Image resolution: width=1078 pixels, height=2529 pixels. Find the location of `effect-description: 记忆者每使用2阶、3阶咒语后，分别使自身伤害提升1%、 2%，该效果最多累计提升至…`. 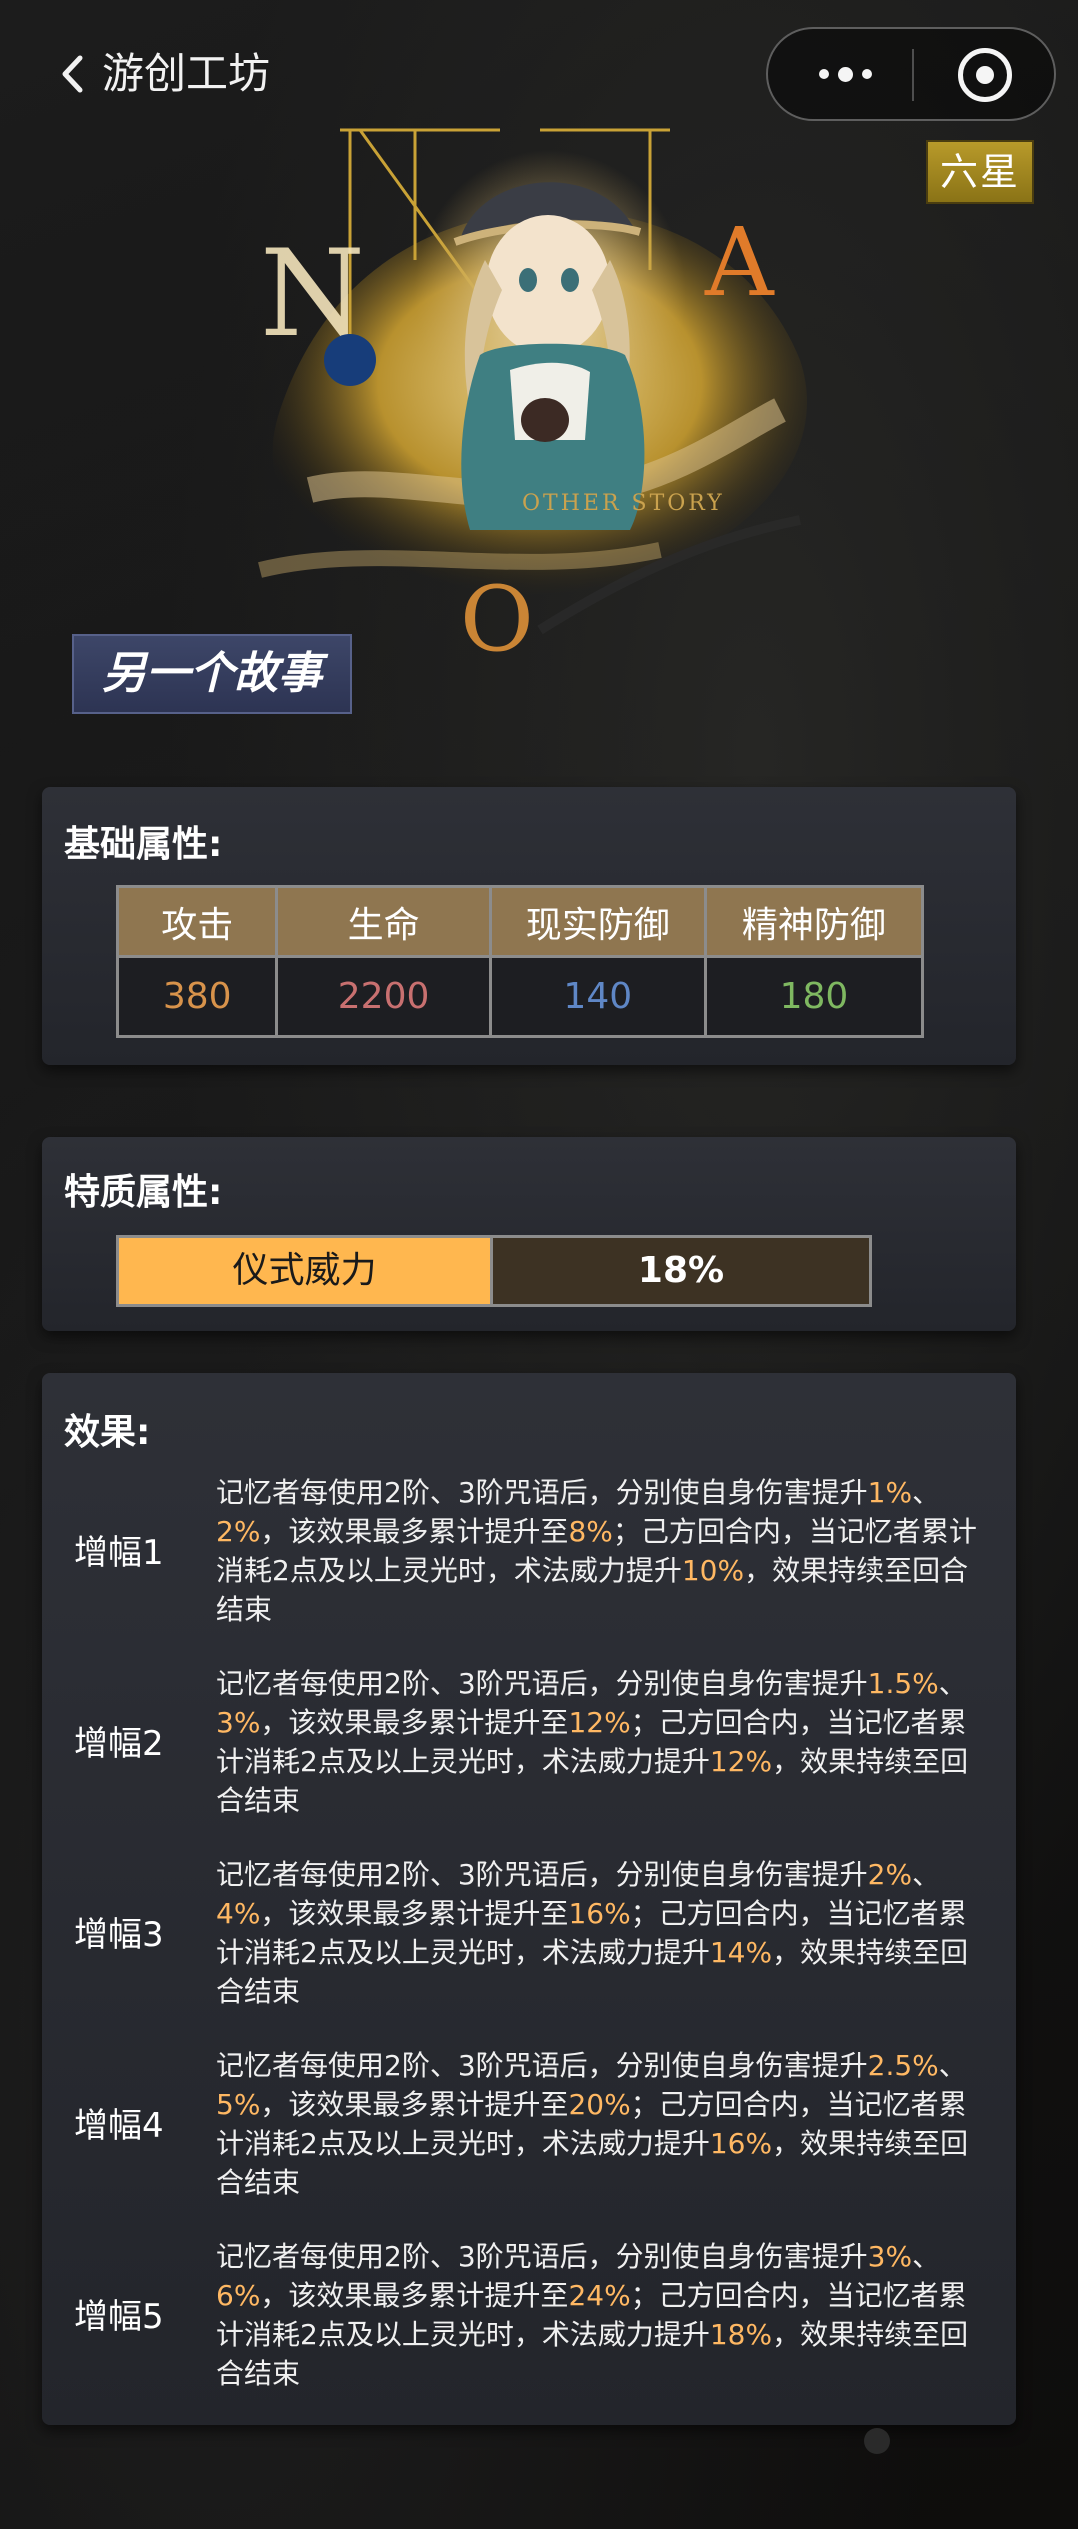

effect-description: 记忆者每使用2阶、3阶咒语后，分别使自身伤害提升1%、 2%，该效果最多累计提升至… is located at coordinates (601, 1551).